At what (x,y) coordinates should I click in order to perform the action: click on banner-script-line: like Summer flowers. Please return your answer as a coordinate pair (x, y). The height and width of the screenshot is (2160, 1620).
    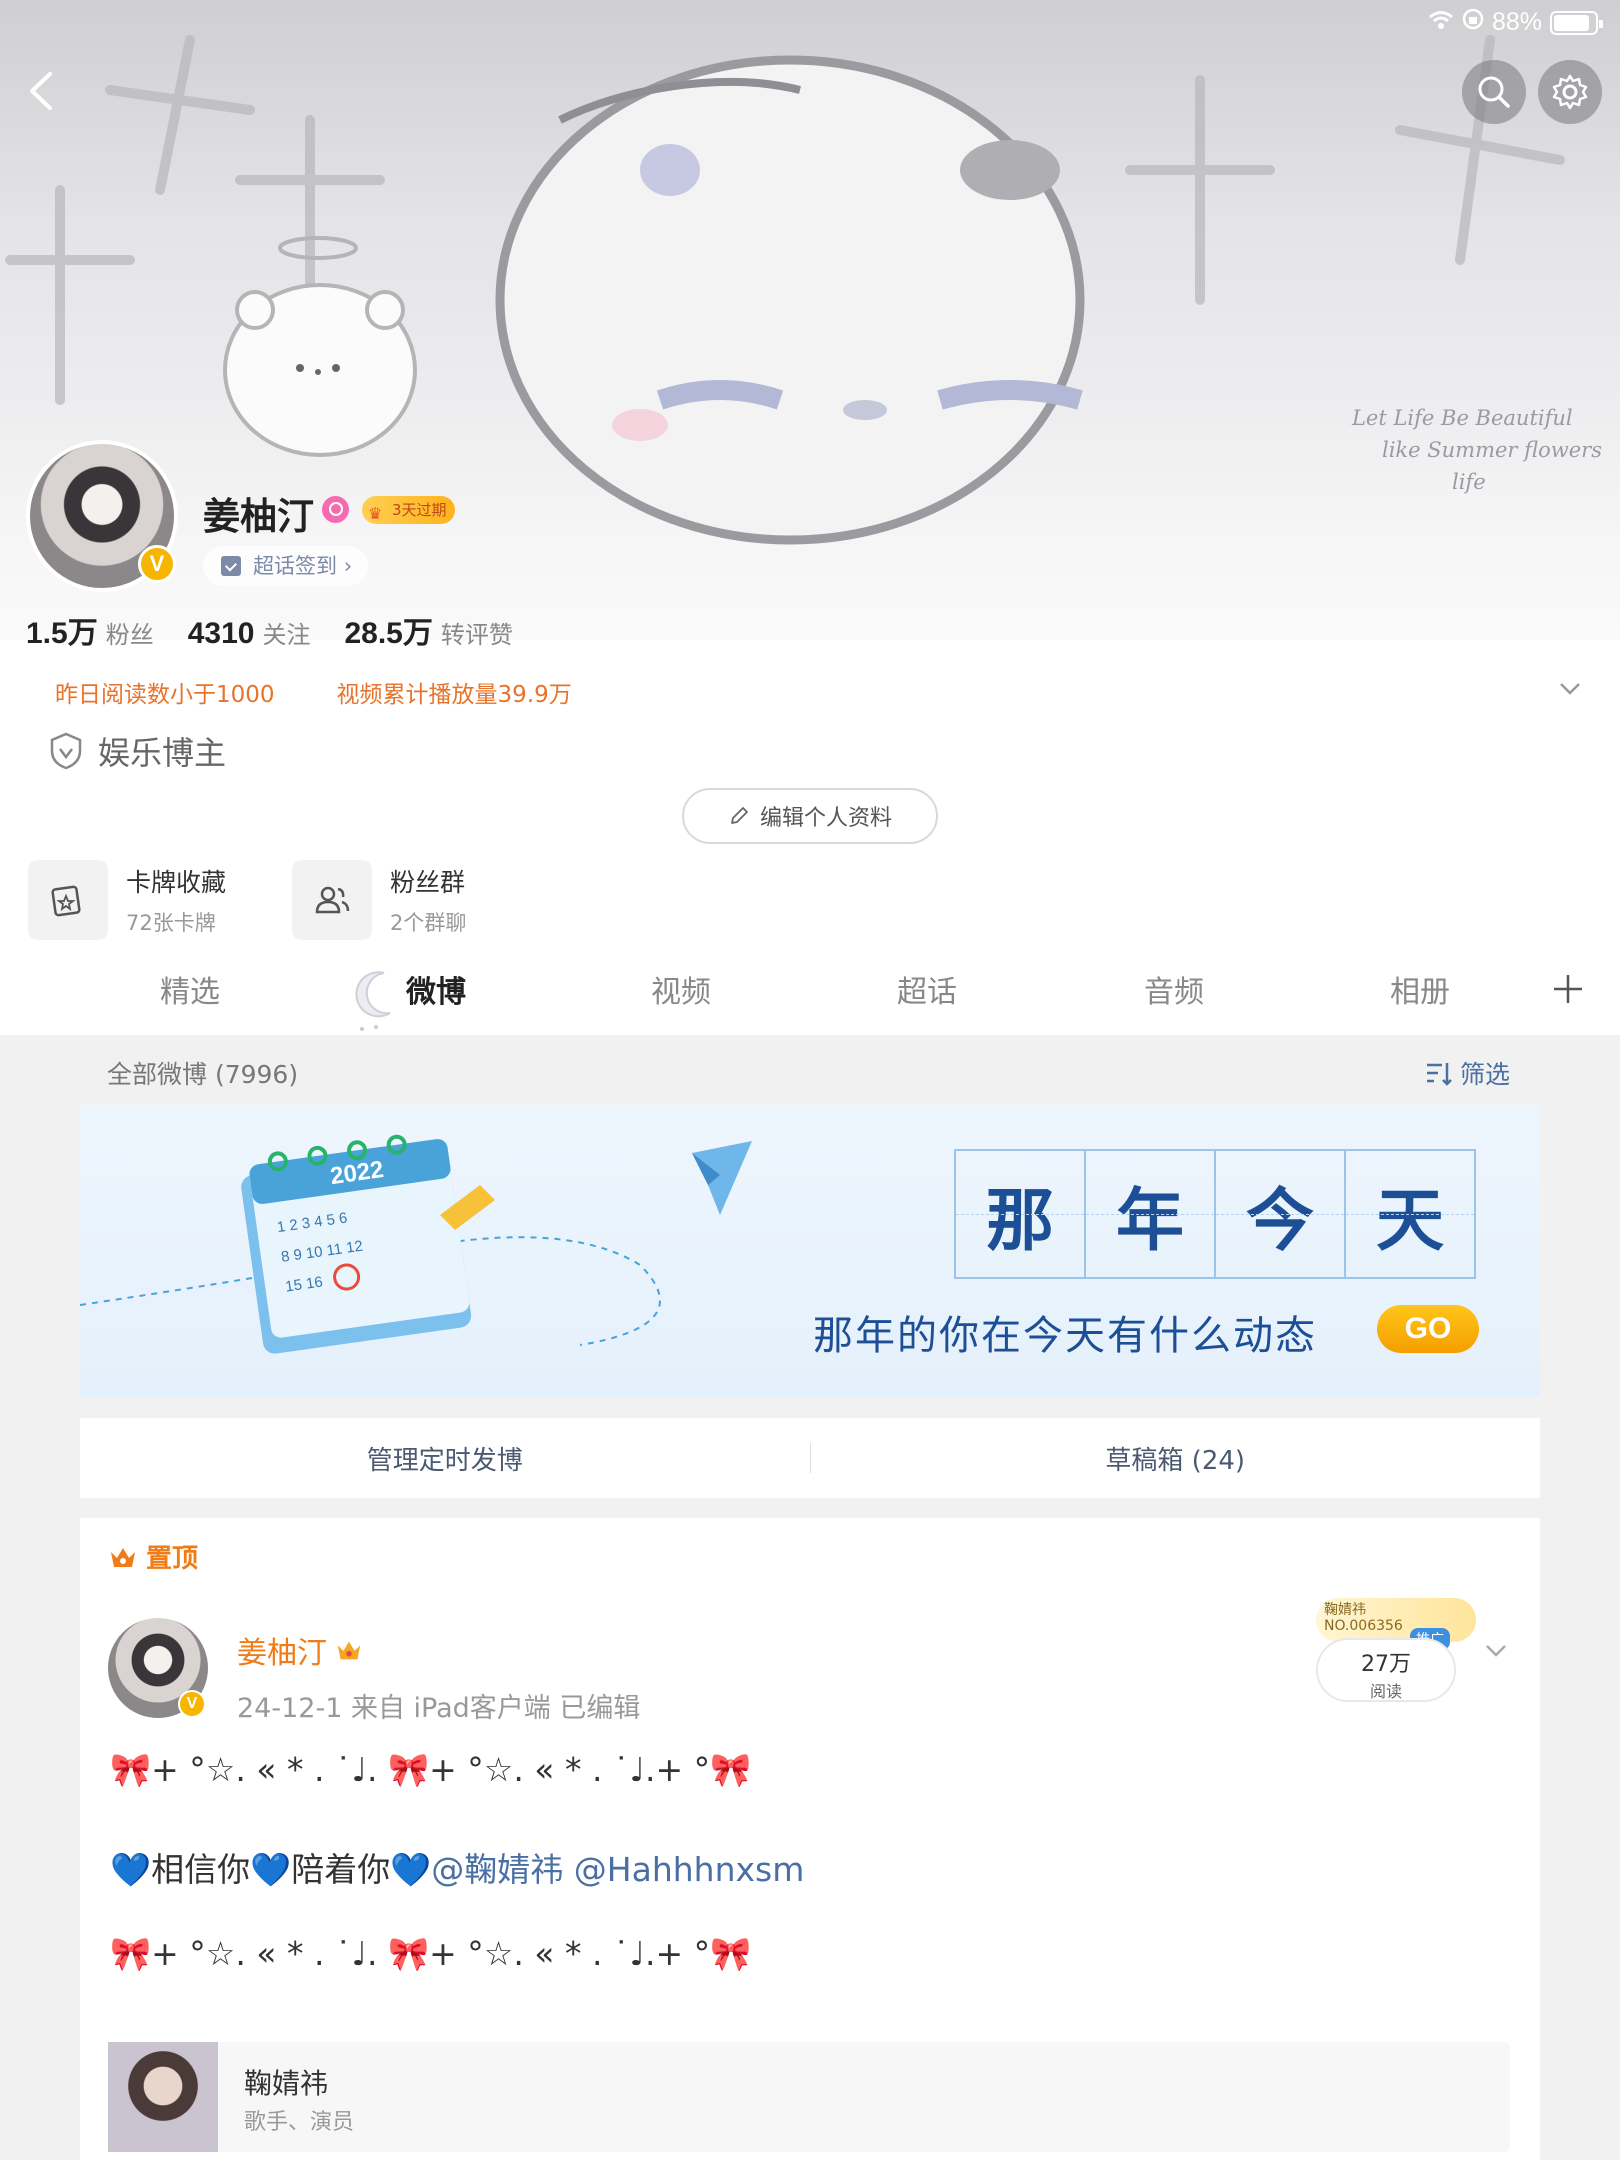
    Looking at the image, I should click on (1491, 450).